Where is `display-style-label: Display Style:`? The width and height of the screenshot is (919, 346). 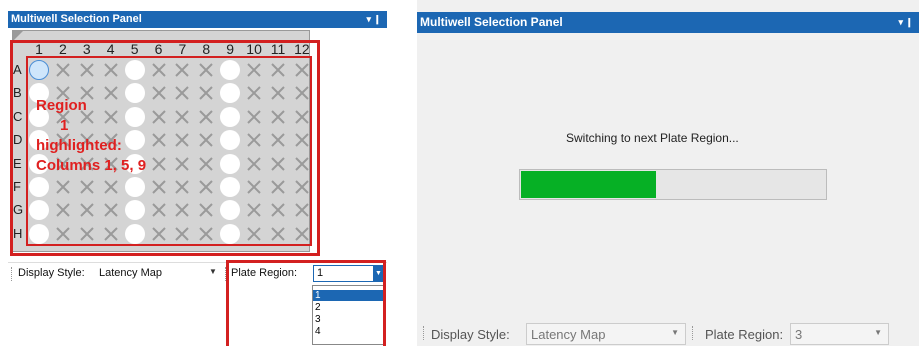
display-style-label: Display Style: is located at coordinates (51, 273).